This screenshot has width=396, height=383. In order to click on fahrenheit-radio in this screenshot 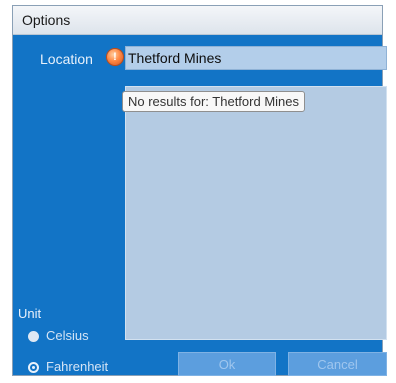, I will do `click(33, 367)`.